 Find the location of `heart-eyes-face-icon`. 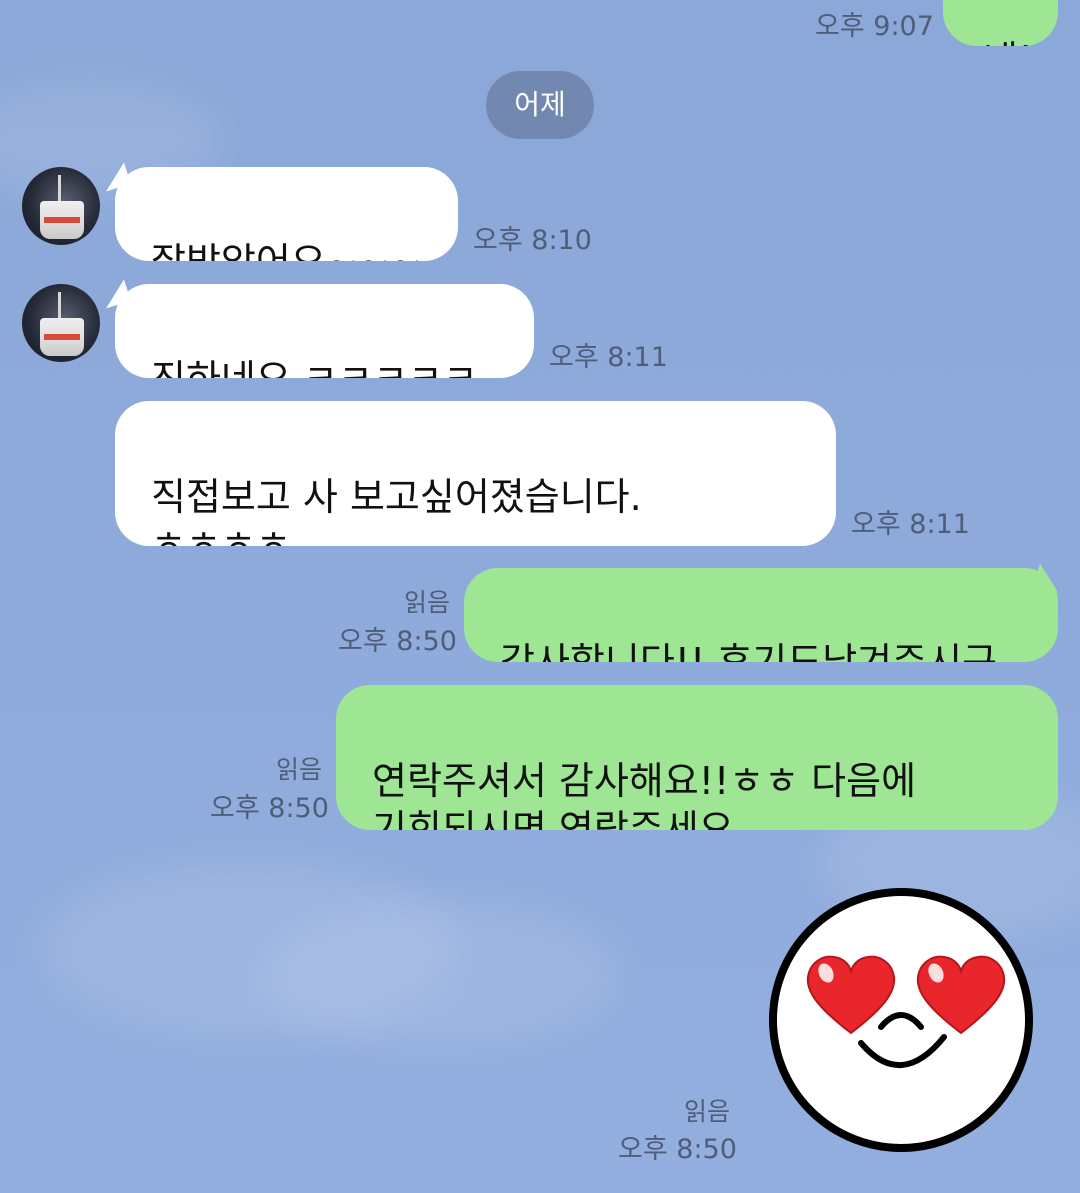

heart-eyes-face-icon is located at coordinates (901, 1020).